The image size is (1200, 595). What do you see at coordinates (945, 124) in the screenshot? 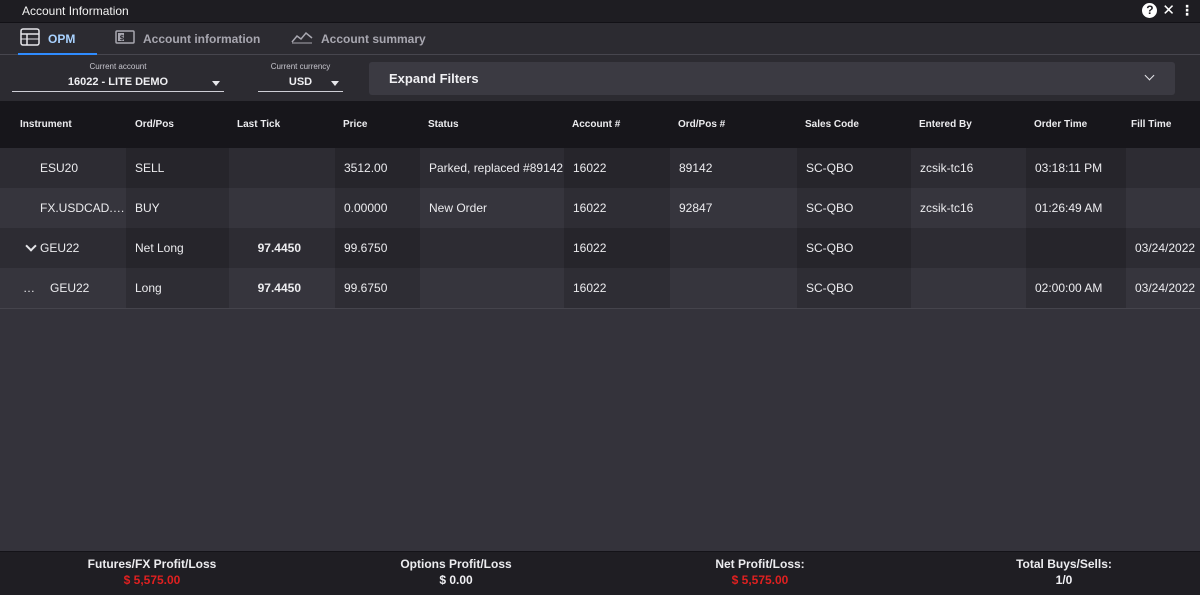
I see `column-header-entered-by: Entered By` at bounding box center [945, 124].